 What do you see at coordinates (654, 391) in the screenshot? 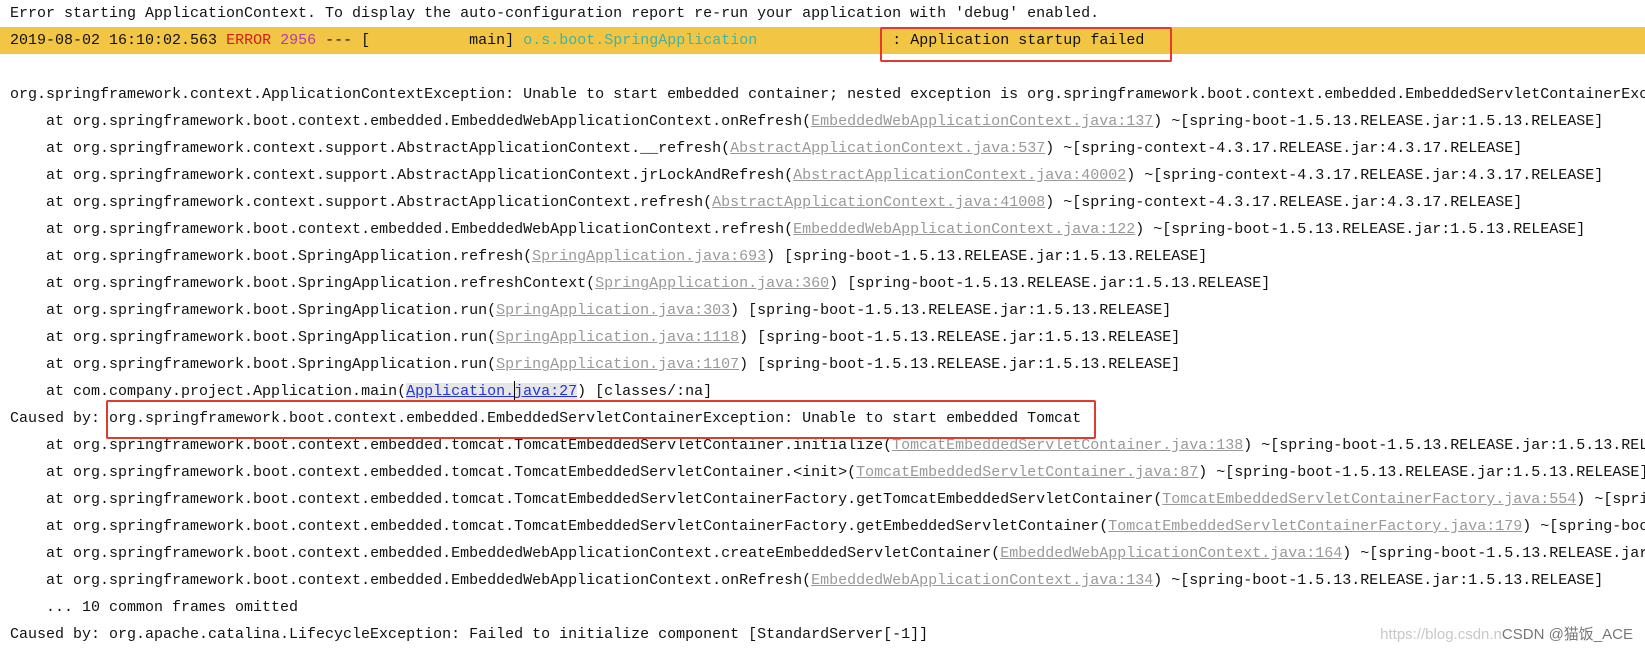
I see `frame-suffix: [classes/:na]` at bounding box center [654, 391].